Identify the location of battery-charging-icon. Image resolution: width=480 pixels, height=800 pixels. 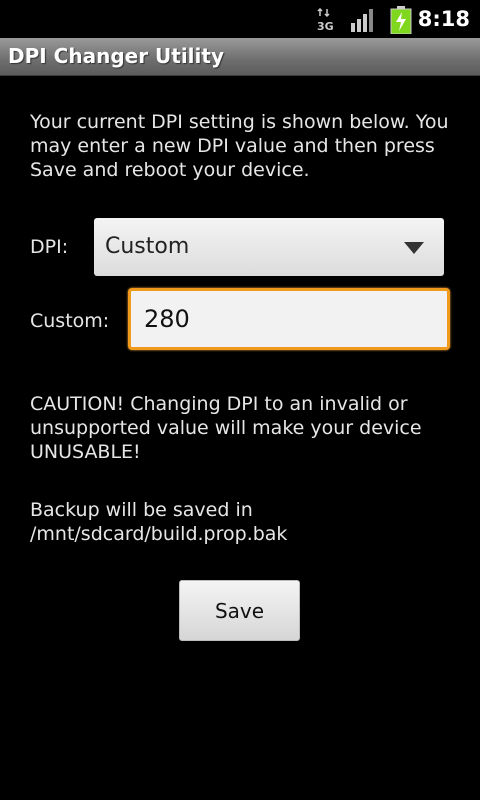
(401, 20).